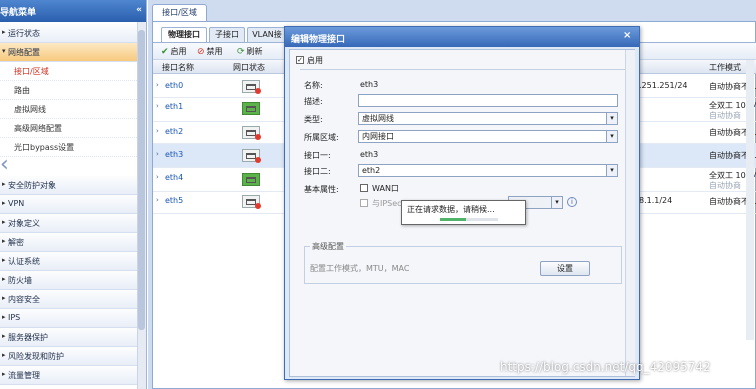 The image size is (756, 389). Describe the element at coordinates (214, 51) in the screenshot. I see `disable-button-label: 禁用` at that location.